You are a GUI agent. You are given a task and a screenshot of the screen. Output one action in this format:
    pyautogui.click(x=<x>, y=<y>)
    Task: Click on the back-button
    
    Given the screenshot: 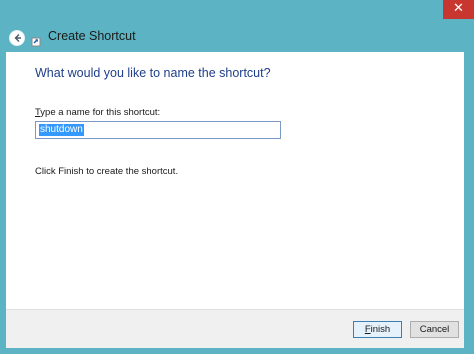 What is the action you would take?
    pyautogui.click(x=17, y=38)
    